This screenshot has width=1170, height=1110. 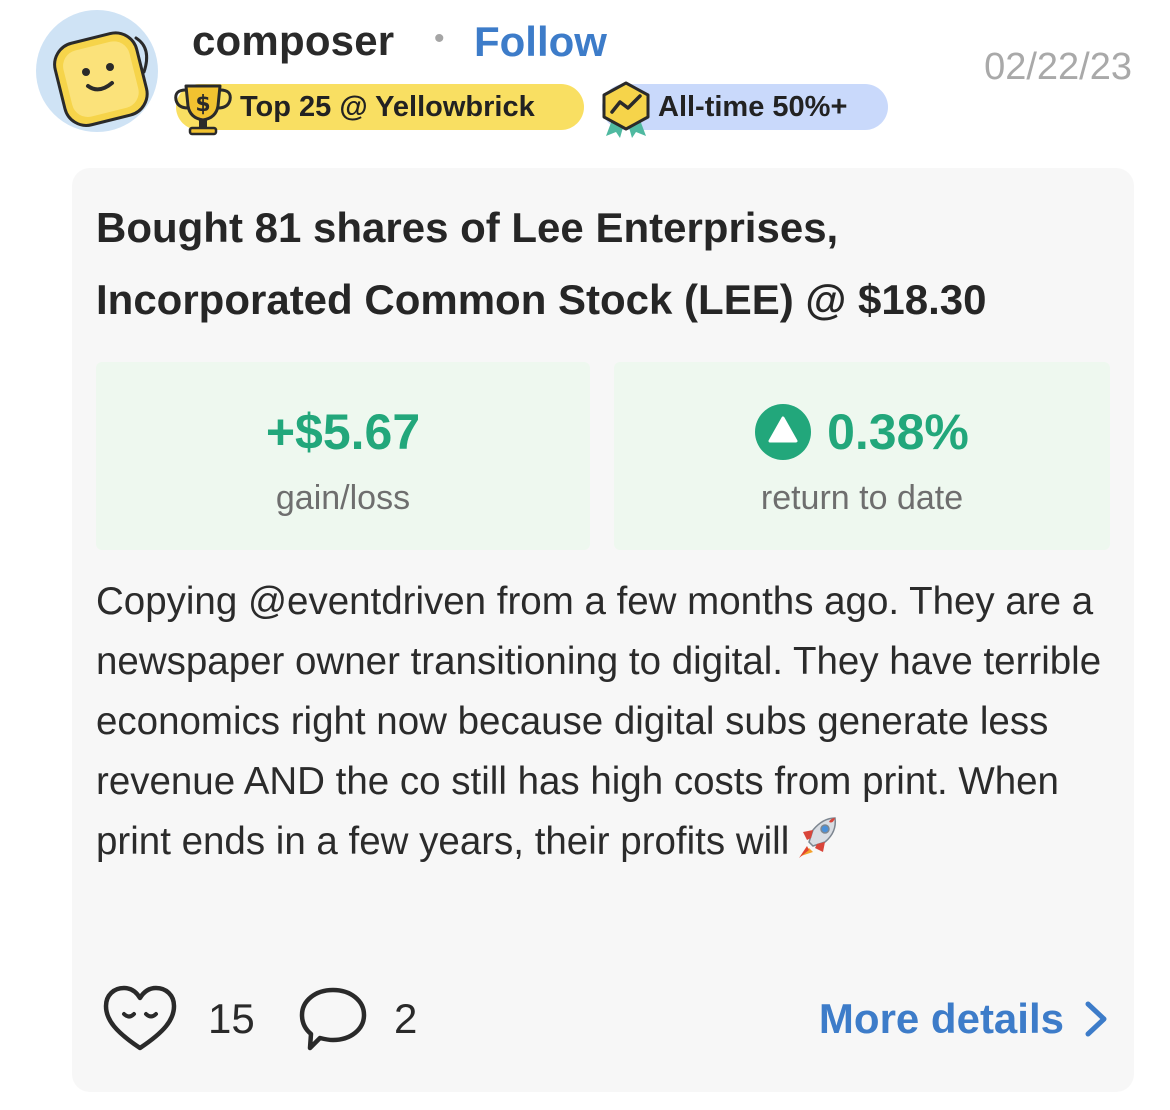 What do you see at coordinates (140, 1019) in the screenshot?
I see `heart-icon` at bounding box center [140, 1019].